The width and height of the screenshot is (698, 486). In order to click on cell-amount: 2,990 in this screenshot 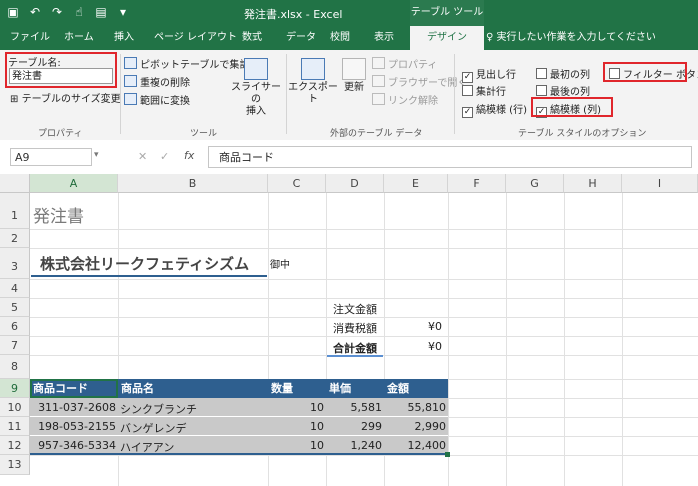, I will do `click(415, 426)`.